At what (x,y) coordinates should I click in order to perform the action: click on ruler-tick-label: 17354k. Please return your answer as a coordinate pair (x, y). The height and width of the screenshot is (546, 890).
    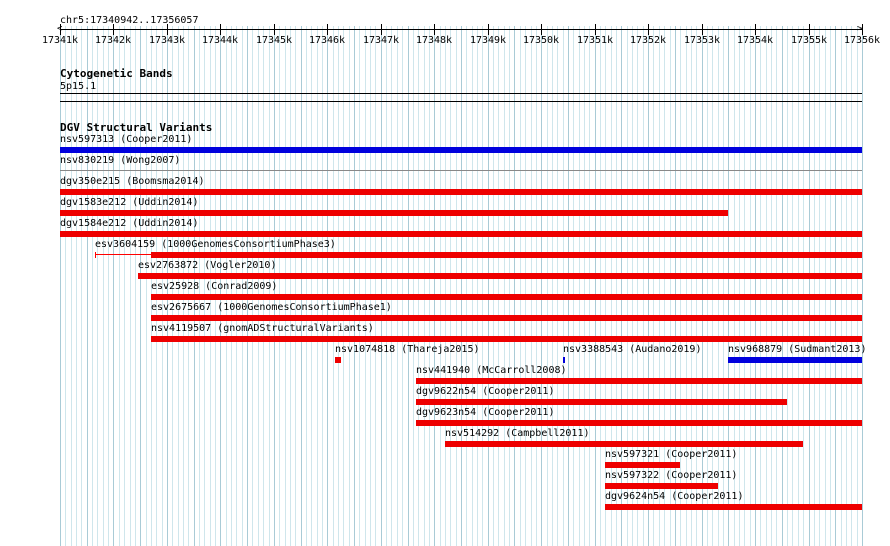
    Looking at the image, I should click on (755, 40).